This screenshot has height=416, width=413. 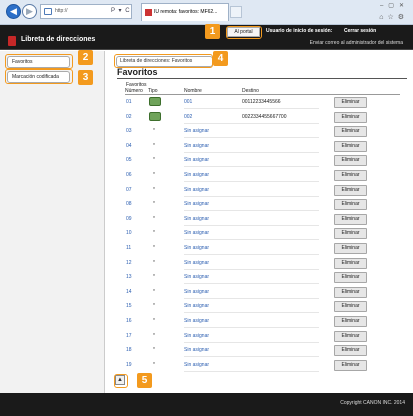 What do you see at coordinates (394, 5) in the screenshot?
I see `window-controls: –▢✕` at bounding box center [394, 5].